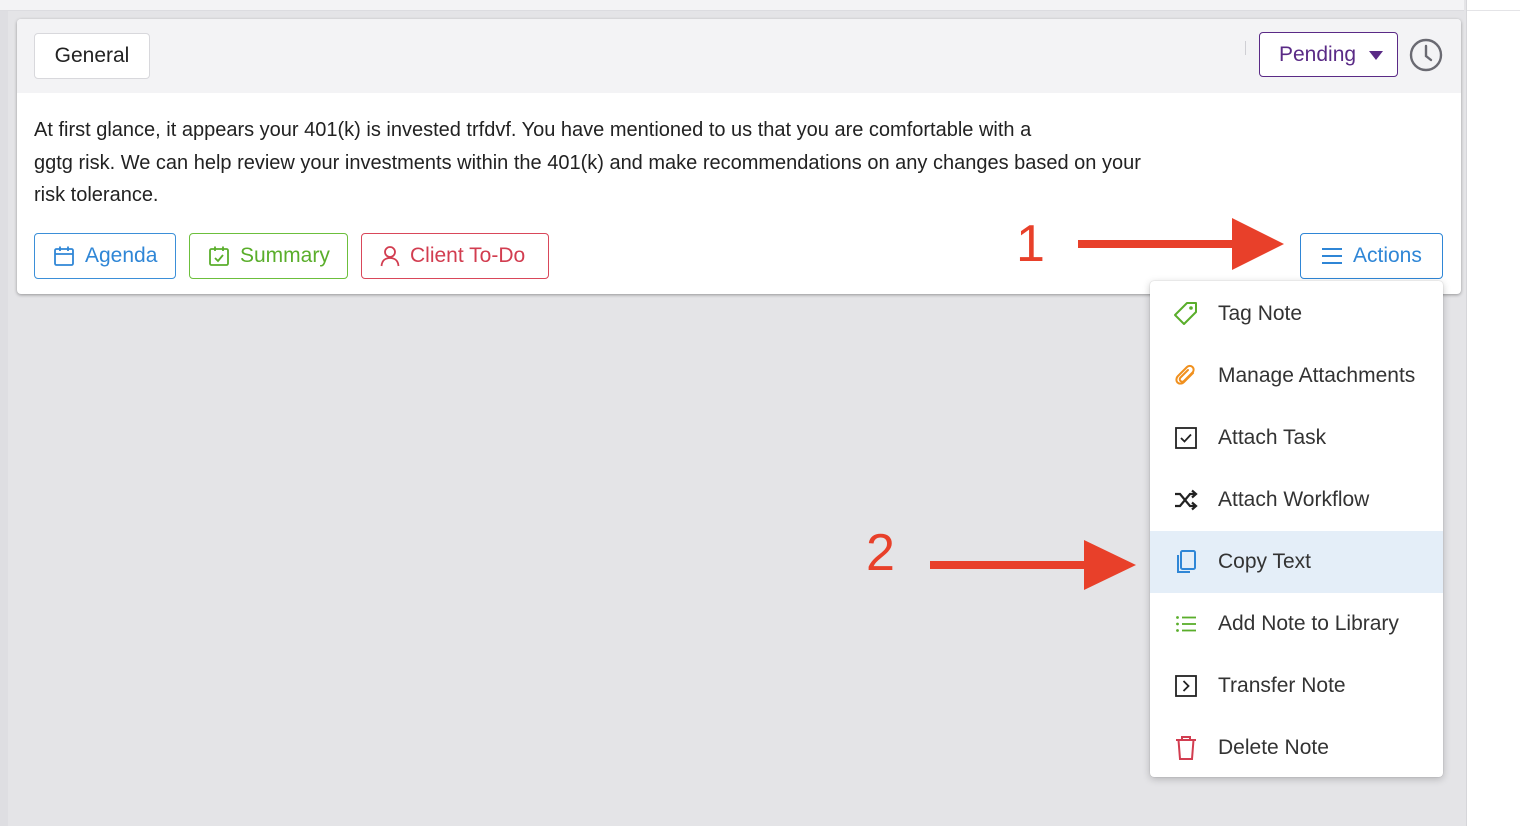 The image size is (1520, 826). What do you see at coordinates (1308, 623) in the screenshot?
I see `menu-item-label: Add Note to Library` at bounding box center [1308, 623].